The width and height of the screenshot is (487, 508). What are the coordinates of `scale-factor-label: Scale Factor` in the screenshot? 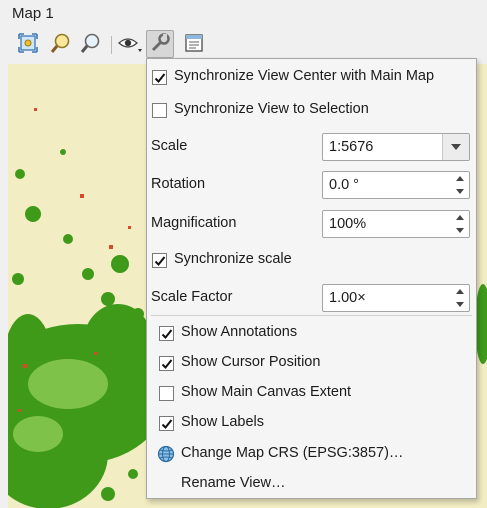 It's located at (192, 297).